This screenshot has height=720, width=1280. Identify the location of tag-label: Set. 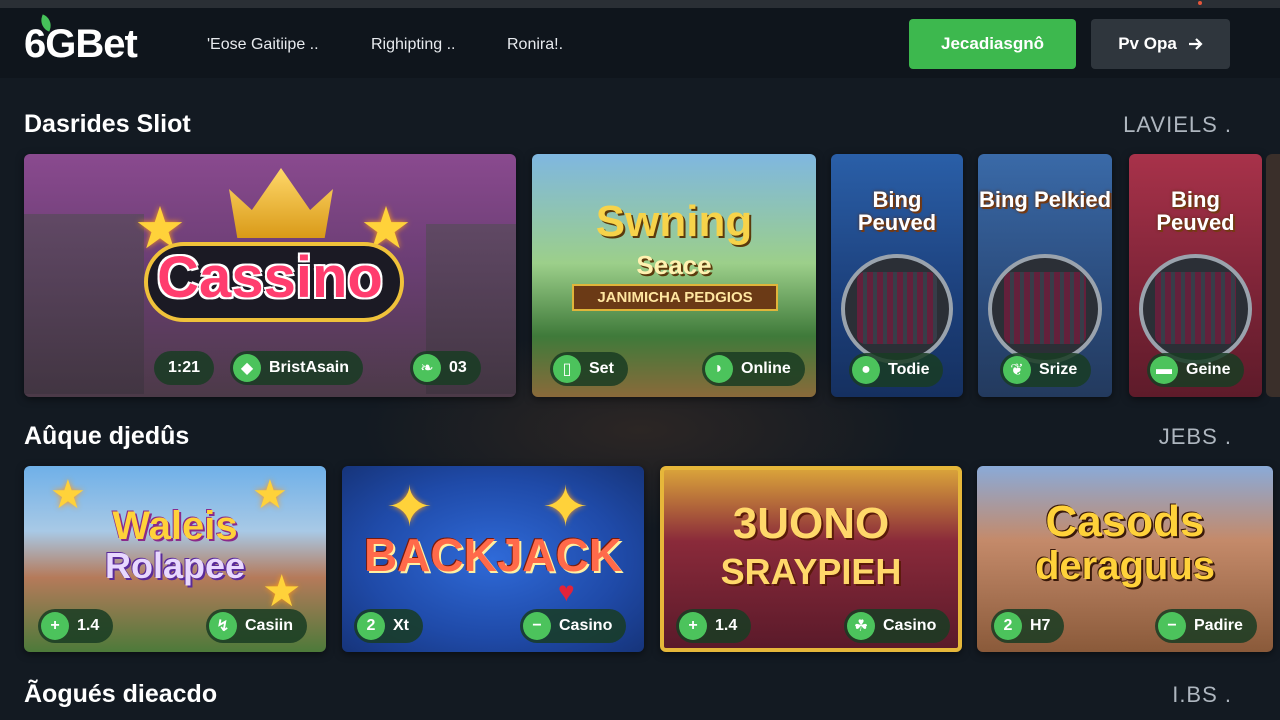
(601, 368).